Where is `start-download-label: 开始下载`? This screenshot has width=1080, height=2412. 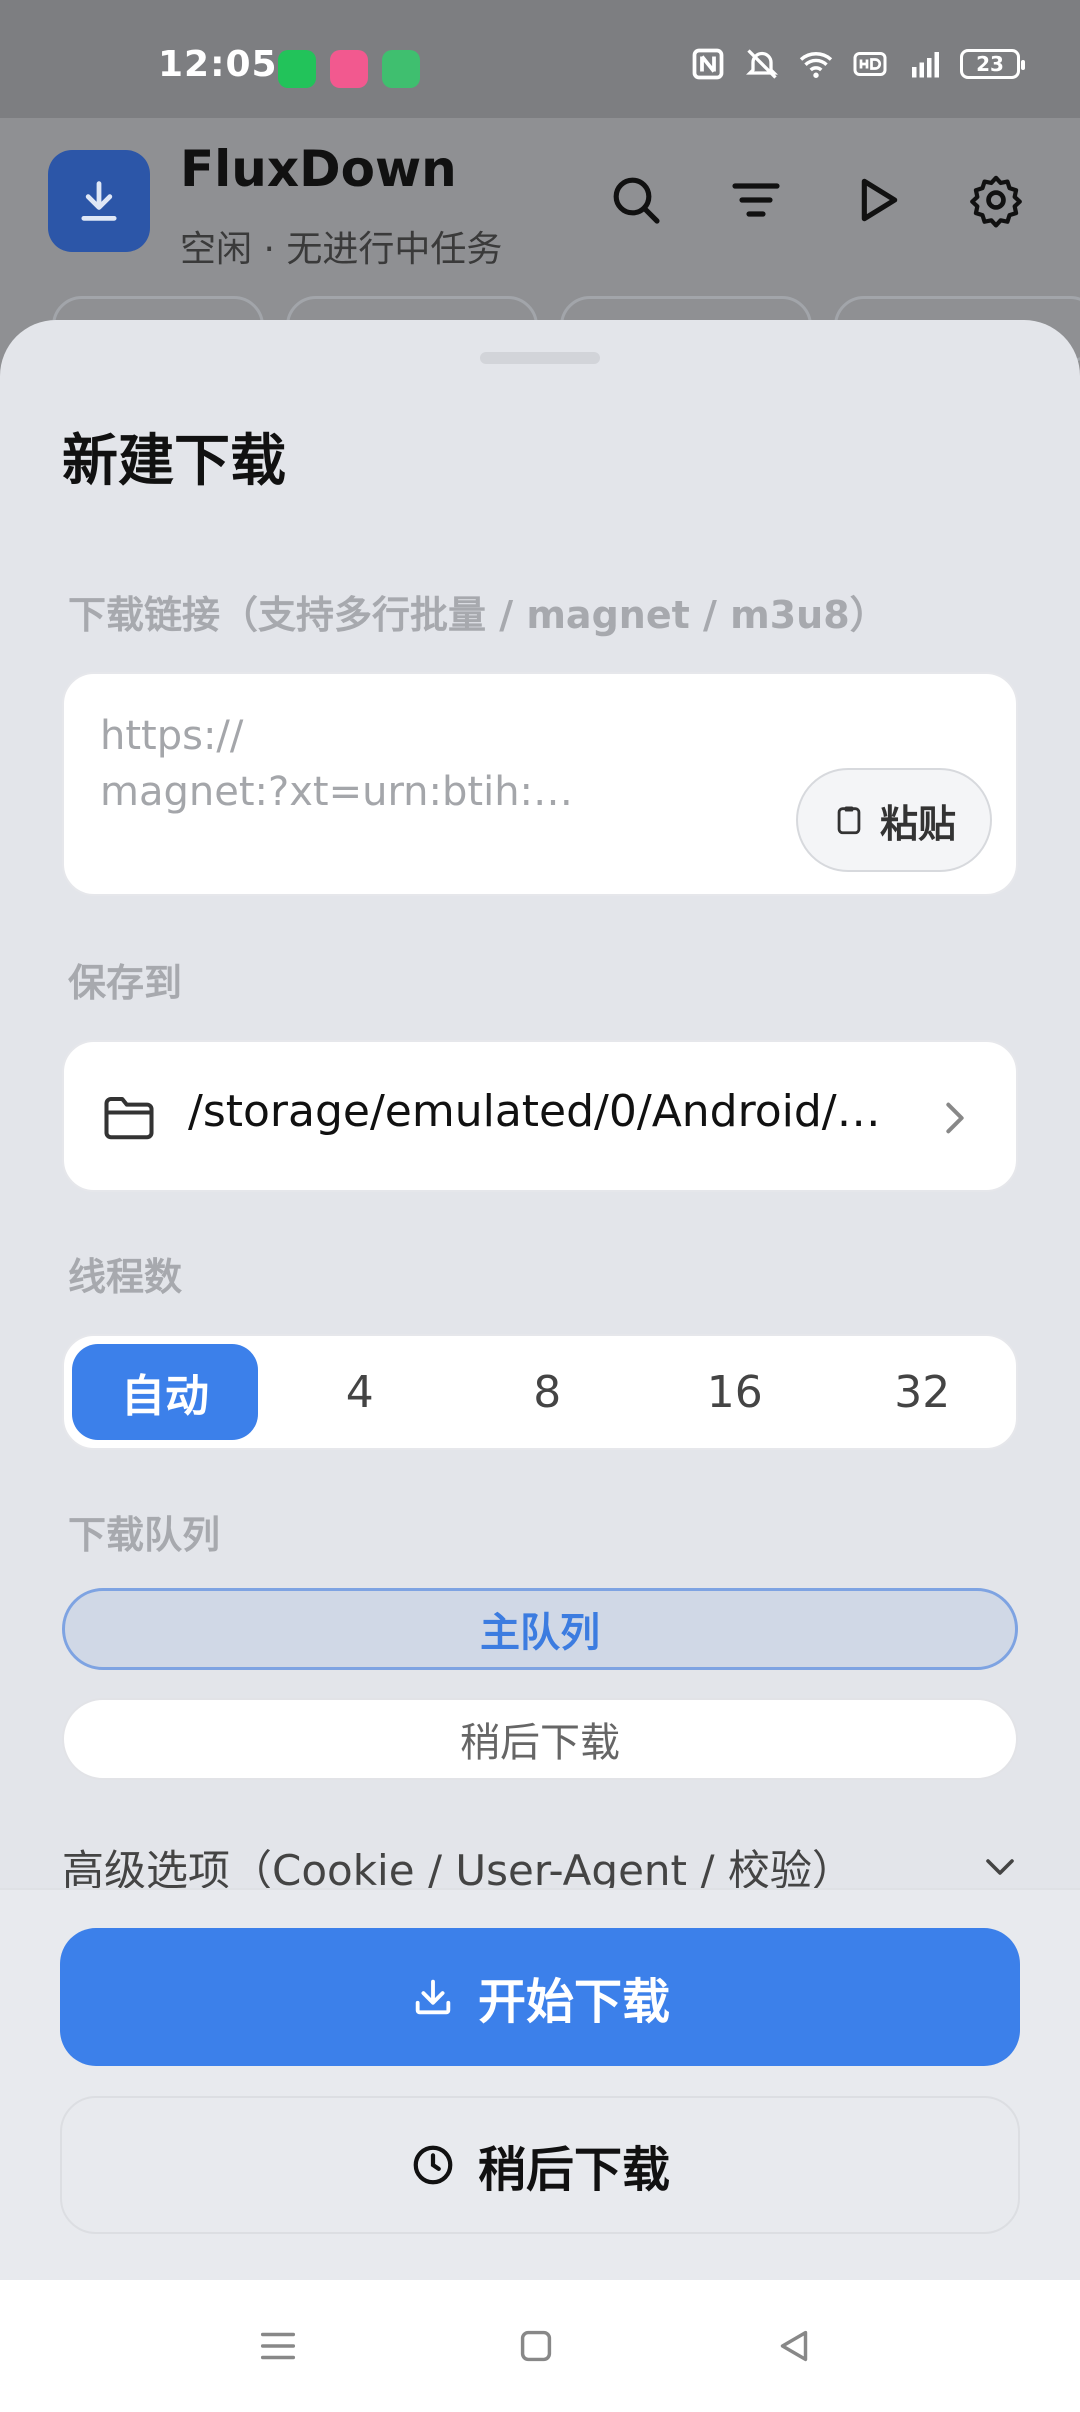
start-download-label: 开始下载 is located at coordinates (573, 2002).